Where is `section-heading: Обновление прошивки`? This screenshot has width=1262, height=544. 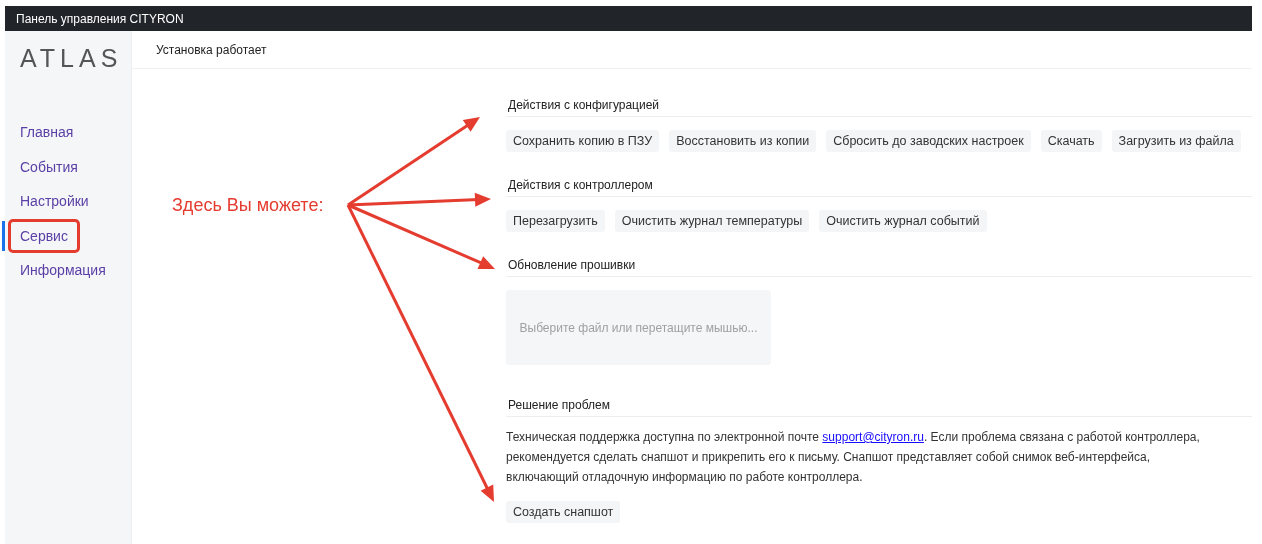
section-heading: Обновление прошивки is located at coordinates (879, 264).